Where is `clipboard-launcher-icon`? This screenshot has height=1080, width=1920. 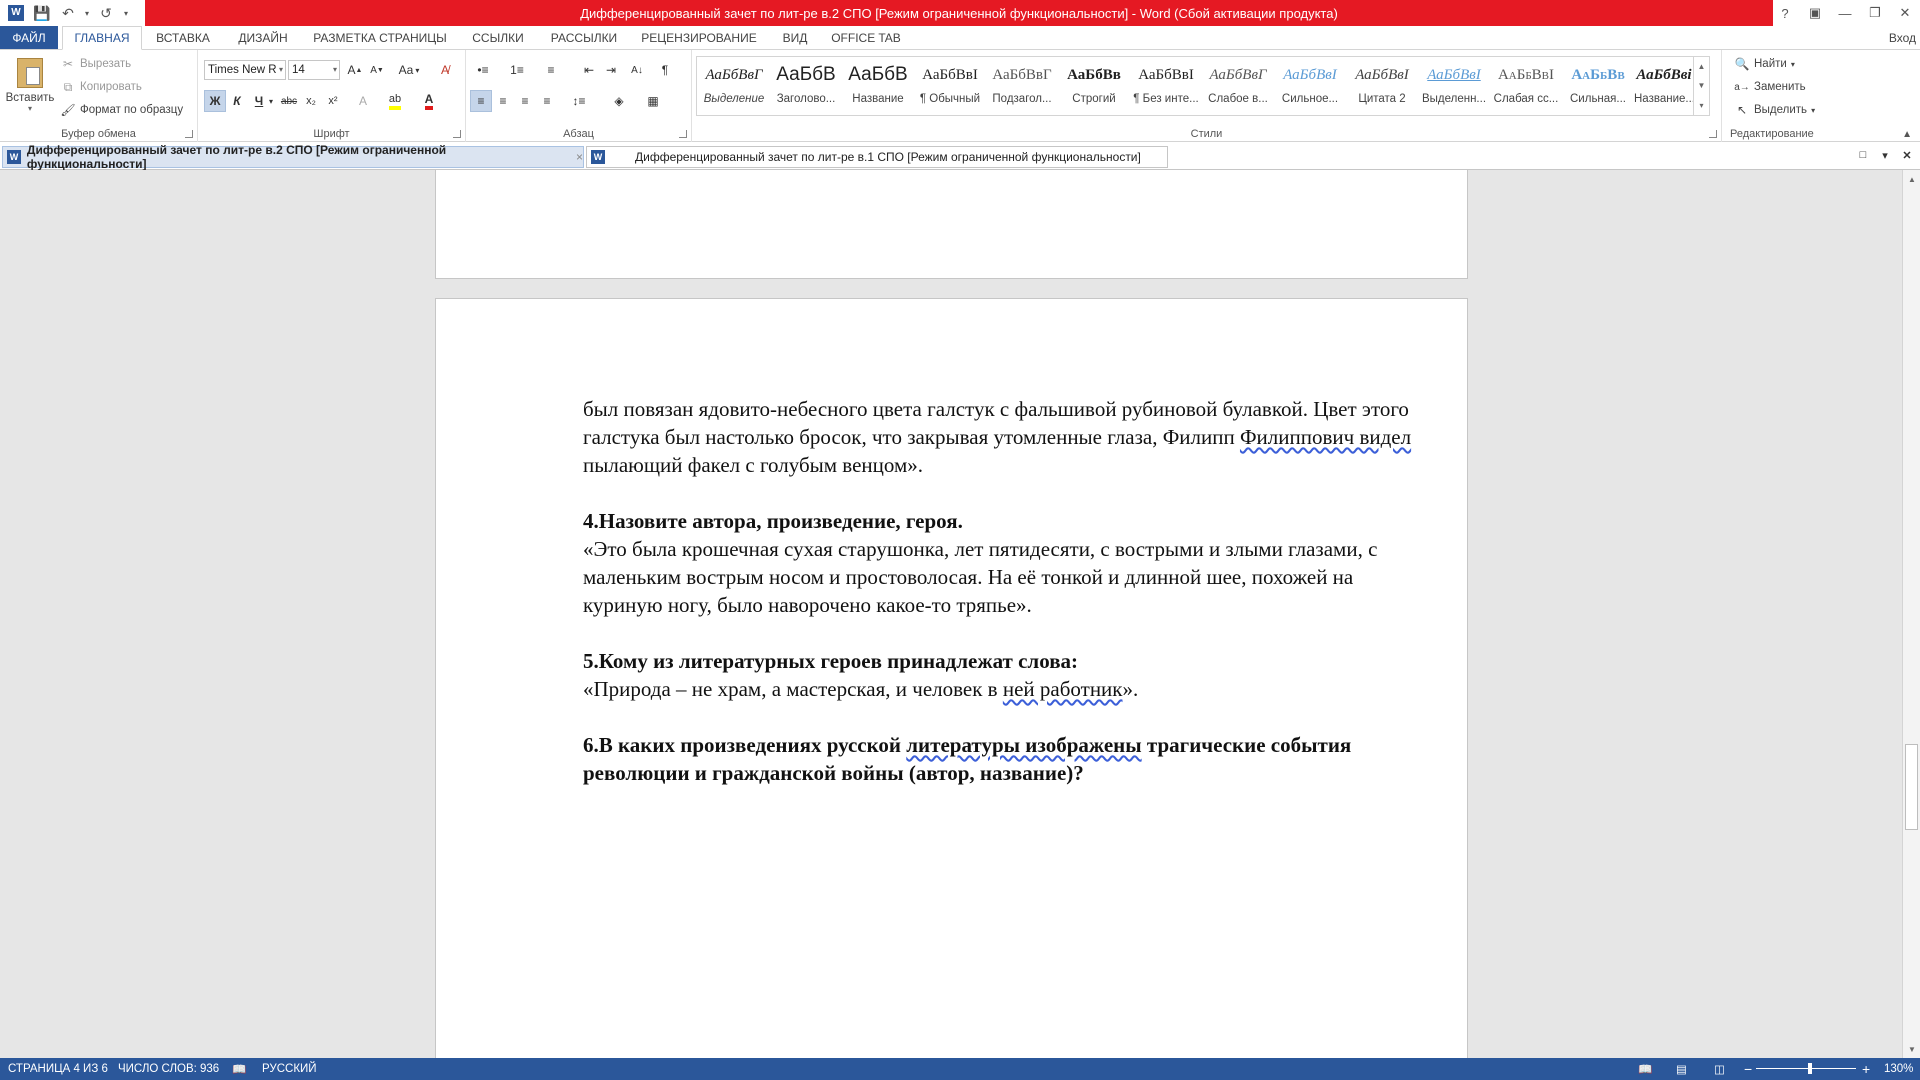
clipboard-launcher-icon is located at coordinates (189, 134).